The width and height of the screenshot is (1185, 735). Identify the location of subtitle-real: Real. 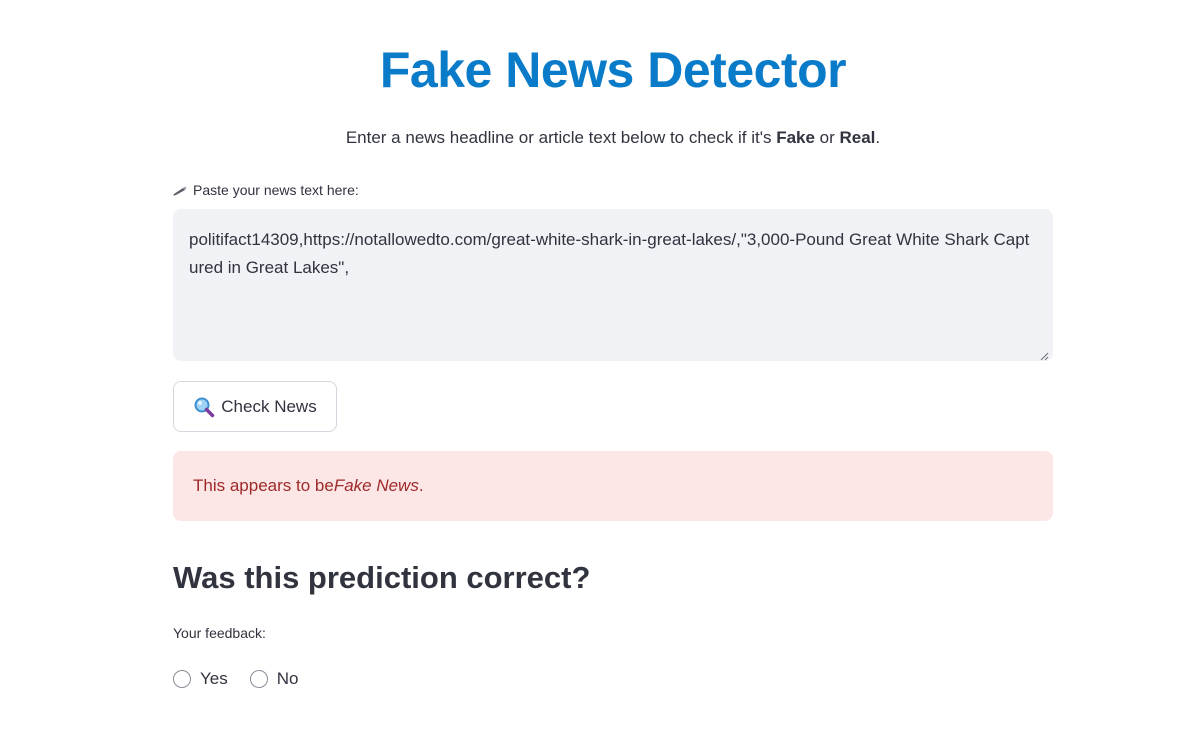
(857, 137).